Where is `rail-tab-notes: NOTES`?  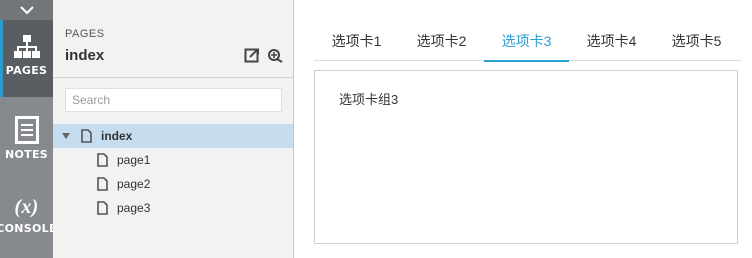 rail-tab-notes: NOTES is located at coordinates (26, 140).